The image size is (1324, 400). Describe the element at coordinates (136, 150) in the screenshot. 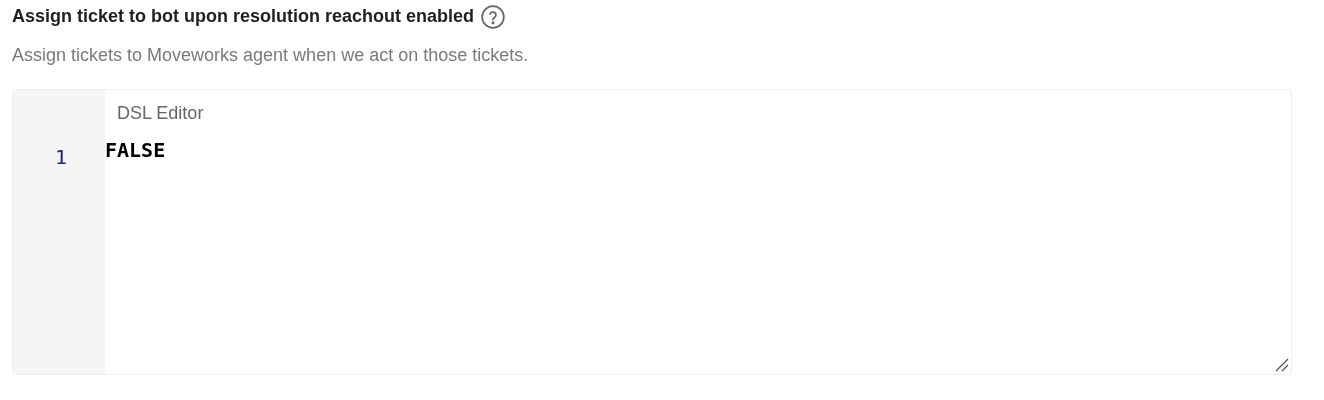

I see `code-line: FALSE` at that location.